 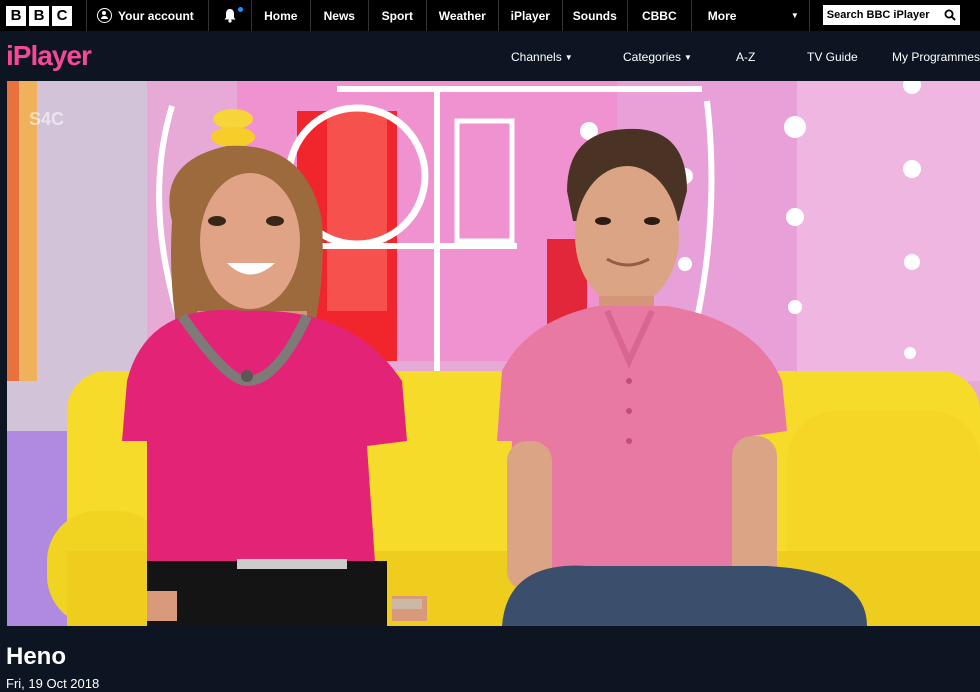 I want to click on bbc-logo: B B C, so click(x=43, y=15).